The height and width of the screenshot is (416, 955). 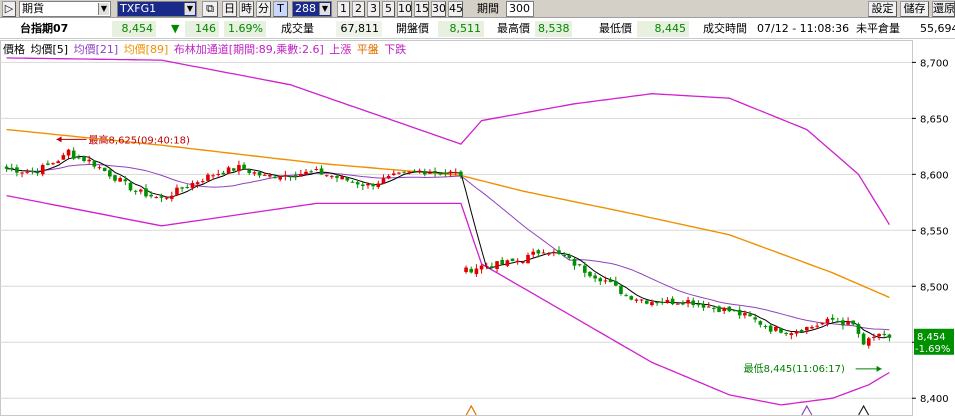 What do you see at coordinates (373, 9) in the screenshot?
I see `minute-3-button: 3` at bounding box center [373, 9].